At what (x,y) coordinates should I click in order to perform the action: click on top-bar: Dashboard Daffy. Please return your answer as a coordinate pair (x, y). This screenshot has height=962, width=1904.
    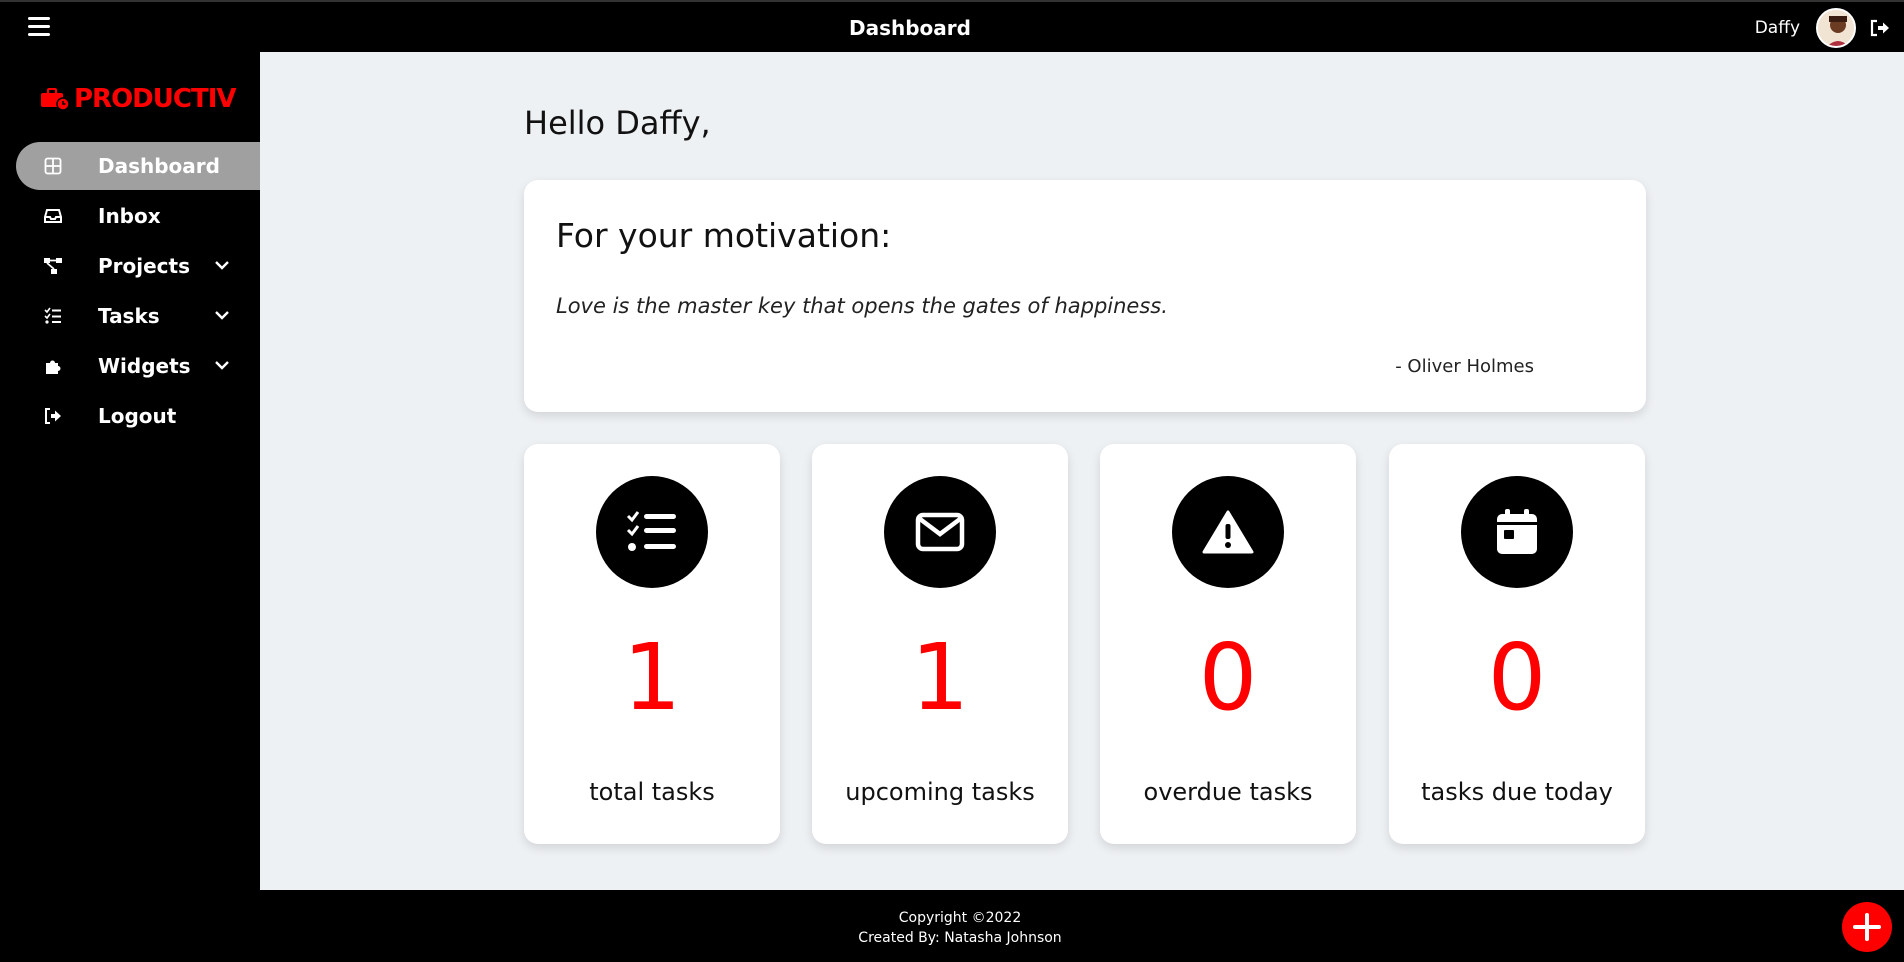
    Looking at the image, I should click on (952, 26).